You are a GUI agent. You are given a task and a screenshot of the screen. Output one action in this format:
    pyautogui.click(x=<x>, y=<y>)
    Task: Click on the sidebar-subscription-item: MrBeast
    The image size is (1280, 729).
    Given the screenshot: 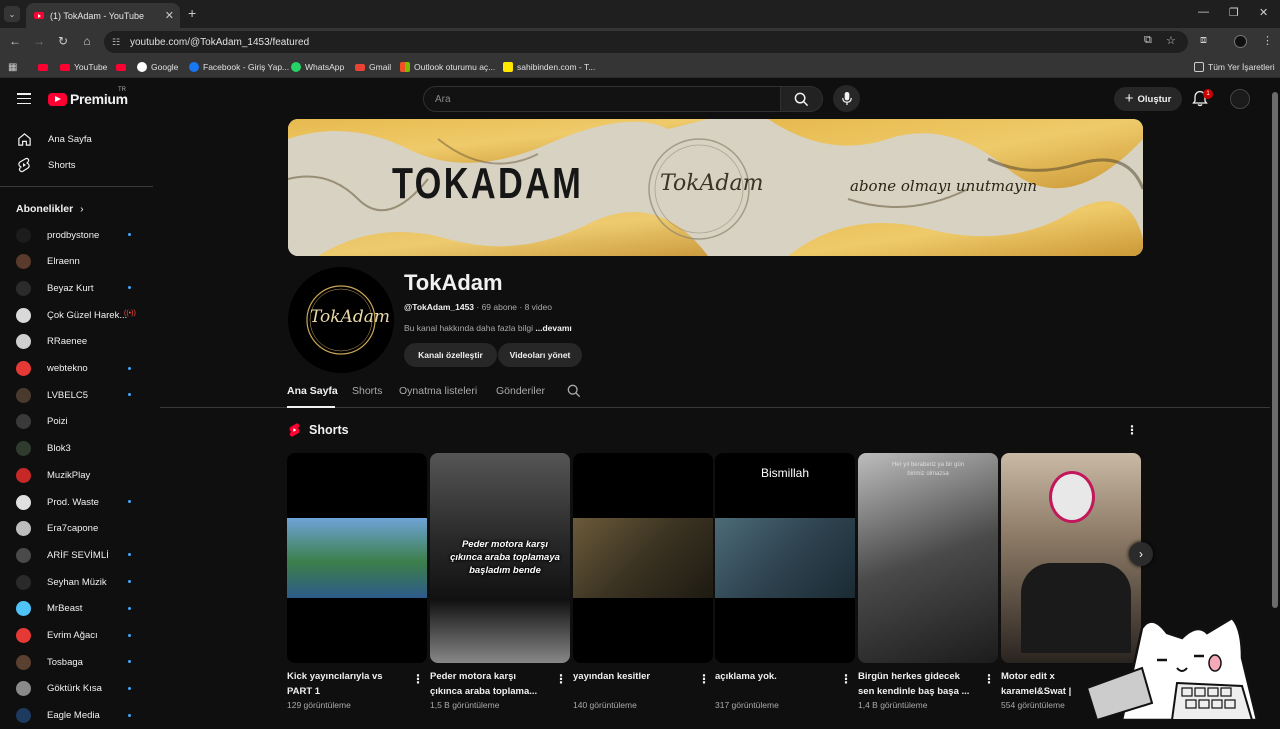 What is the action you would take?
    pyautogui.click(x=76, y=609)
    